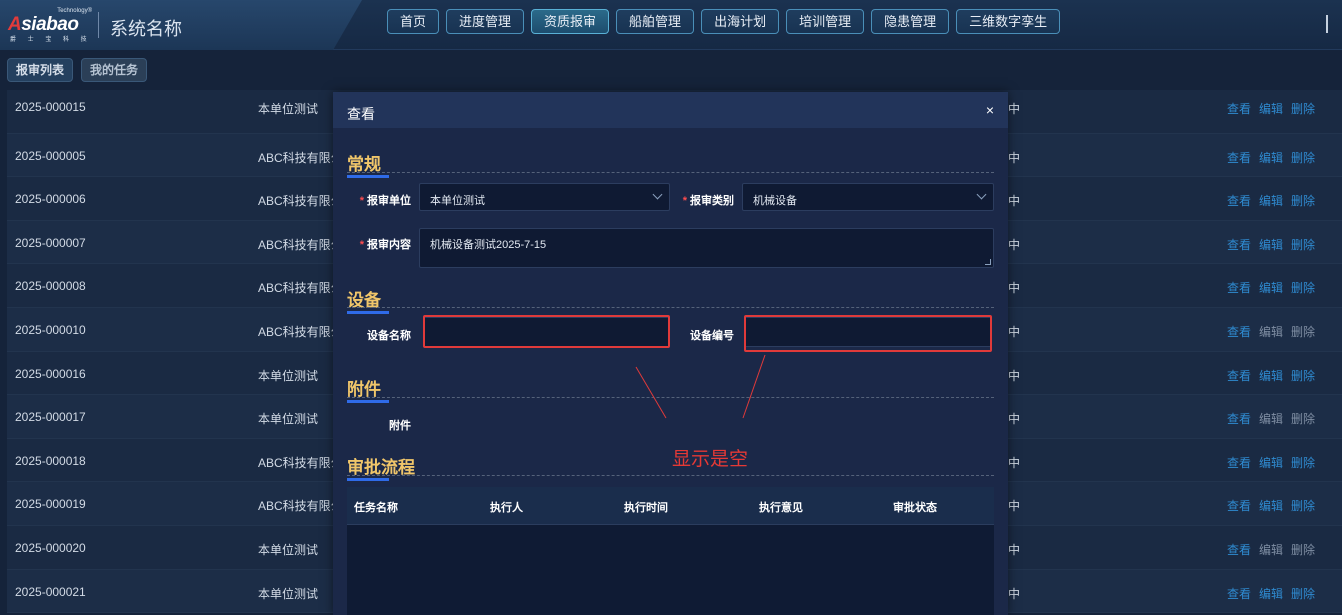 The image size is (1342, 615). Describe the element at coordinates (710, 459) in the screenshot. I see `annotation-text: 显示是空` at that location.